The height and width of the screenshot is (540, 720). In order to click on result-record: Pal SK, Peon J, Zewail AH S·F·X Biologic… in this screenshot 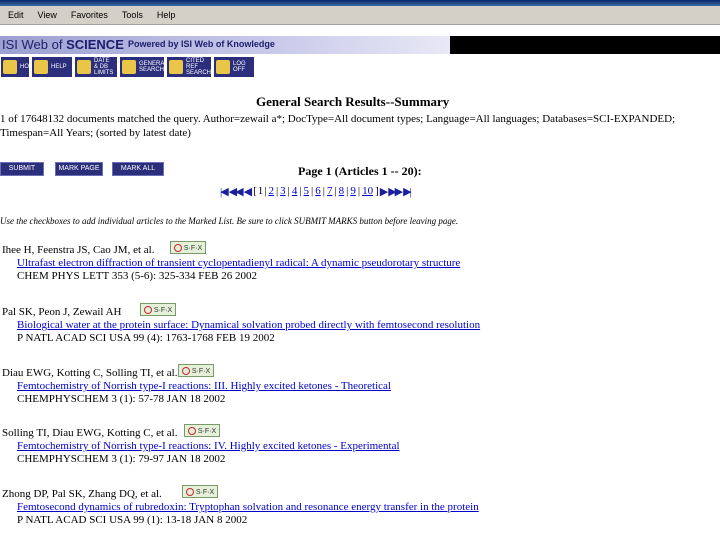, I will do `click(360, 325)`.